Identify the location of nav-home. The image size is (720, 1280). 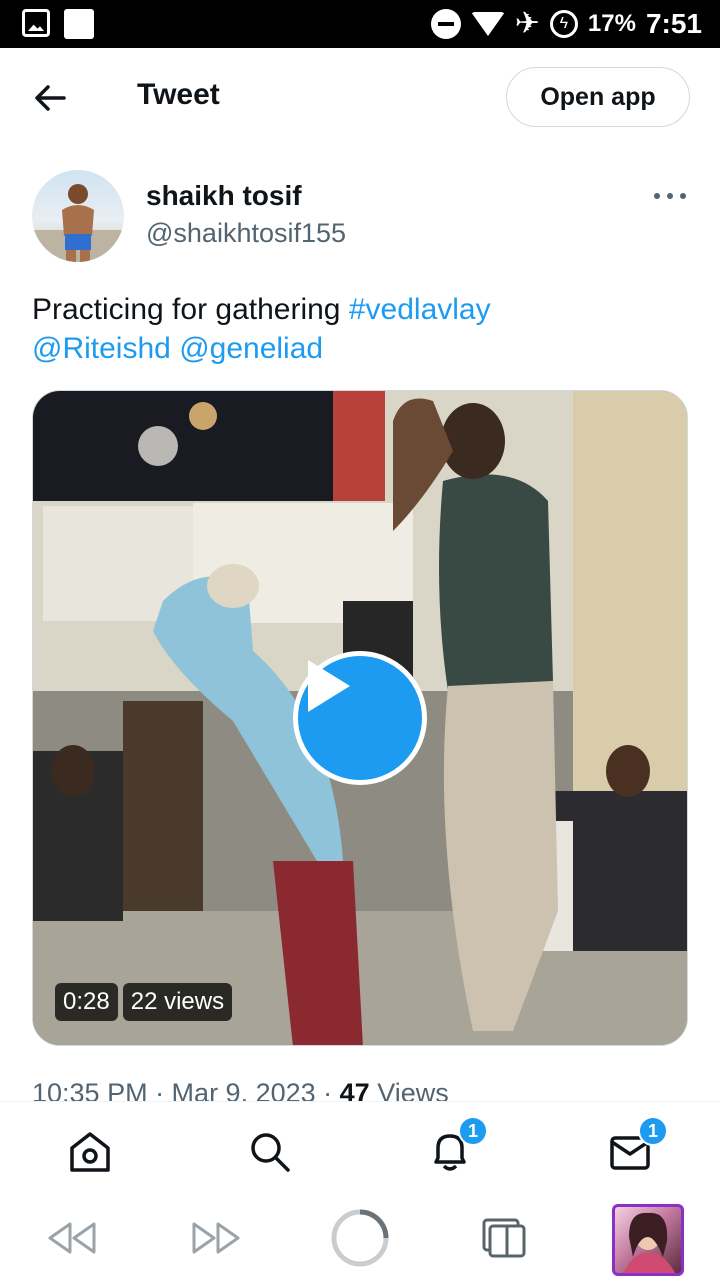
(90, 1152).